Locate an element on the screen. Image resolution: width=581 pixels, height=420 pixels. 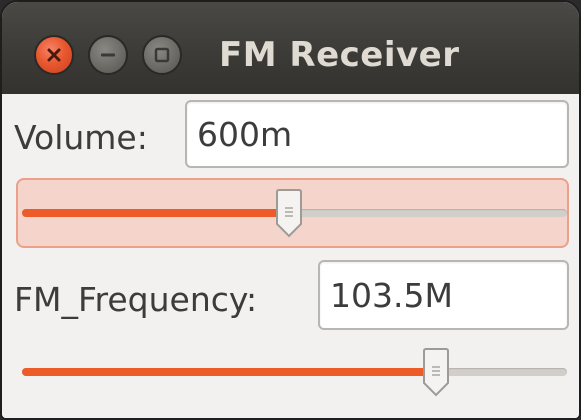
maximize-icon is located at coordinates (162, 55).